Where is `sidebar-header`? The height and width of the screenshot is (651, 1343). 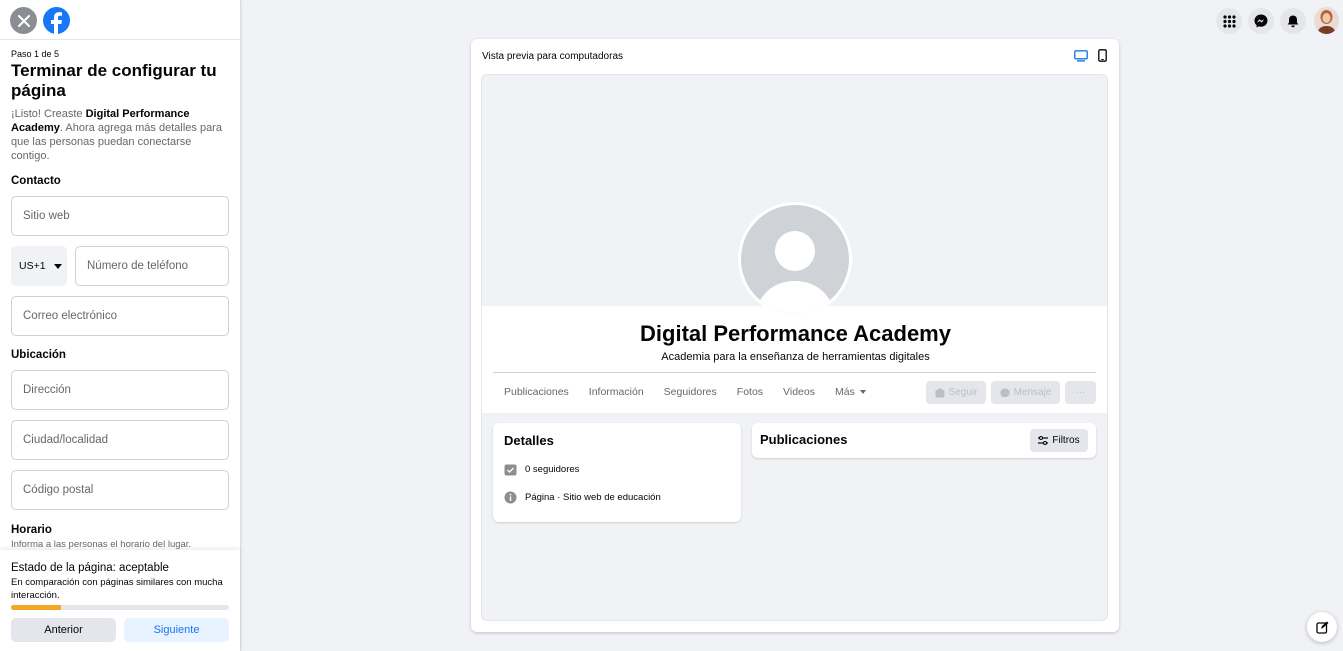 sidebar-header is located at coordinates (120, 20).